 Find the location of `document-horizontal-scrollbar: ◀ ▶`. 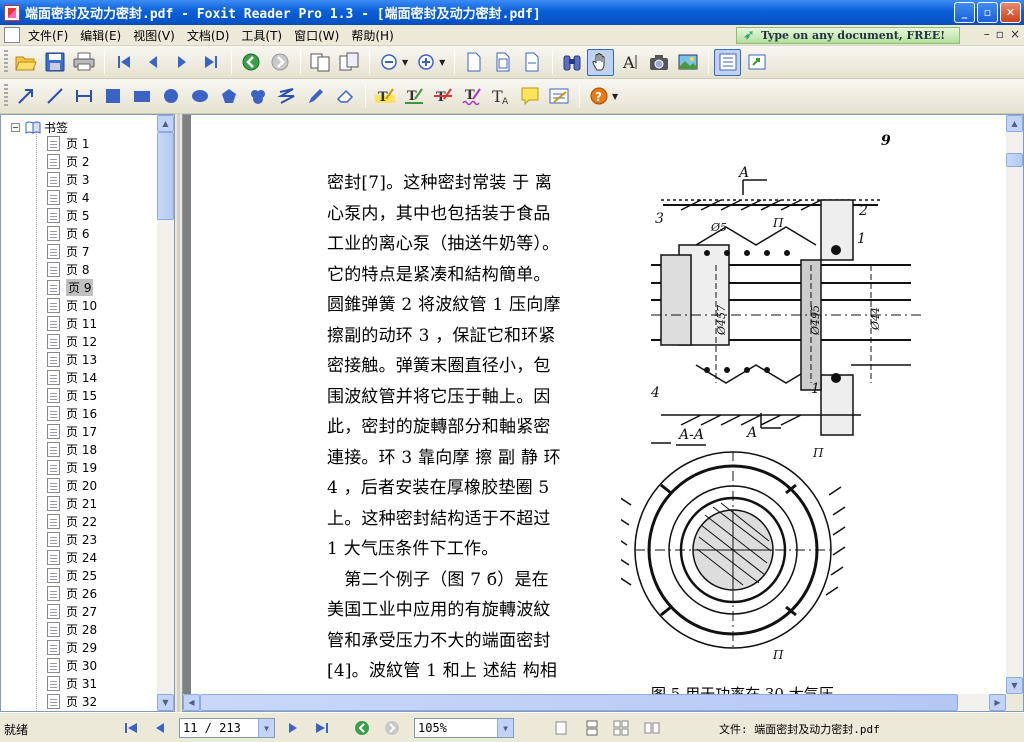

document-horizontal-scrollbar: ◀ ▶ is located at coordinates (594, 702).